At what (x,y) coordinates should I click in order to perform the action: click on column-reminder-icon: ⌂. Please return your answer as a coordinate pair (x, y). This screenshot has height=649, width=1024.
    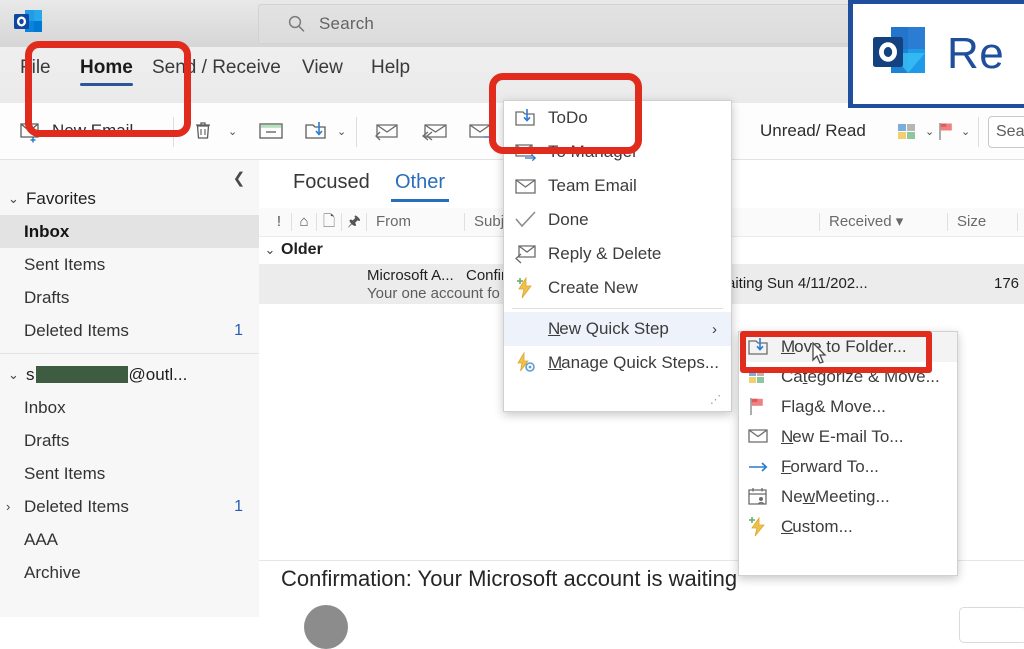
    Looking at the image, I should click on (304, 222).